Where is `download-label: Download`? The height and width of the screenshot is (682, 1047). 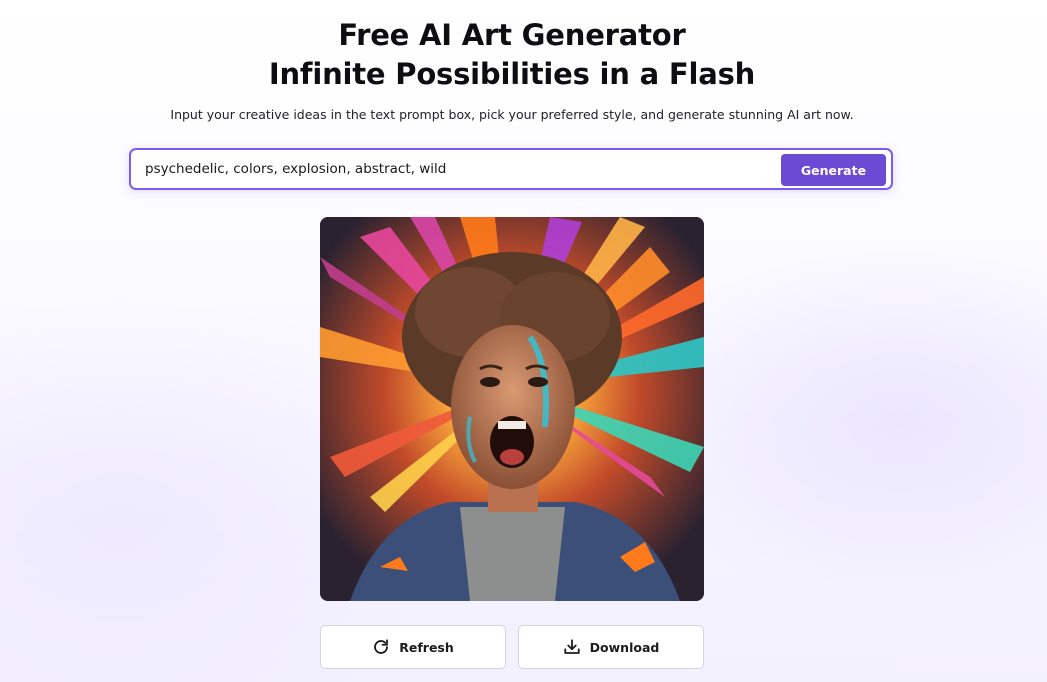 download-label: Download is located at coordinates (624, 647).